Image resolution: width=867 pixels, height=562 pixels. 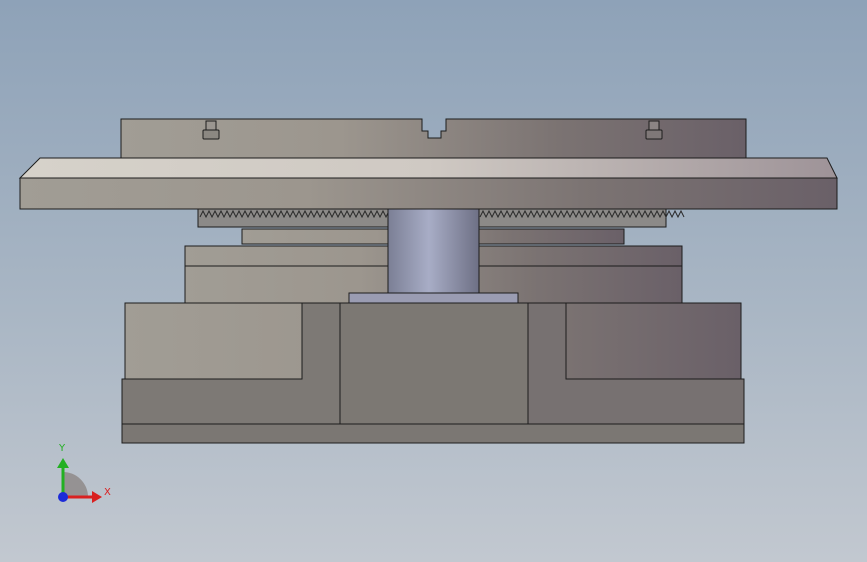 What do you see at coordinates (63, 463) in the screenshot?
I see `y-axis-arrow` at bounding box center [63, 463].